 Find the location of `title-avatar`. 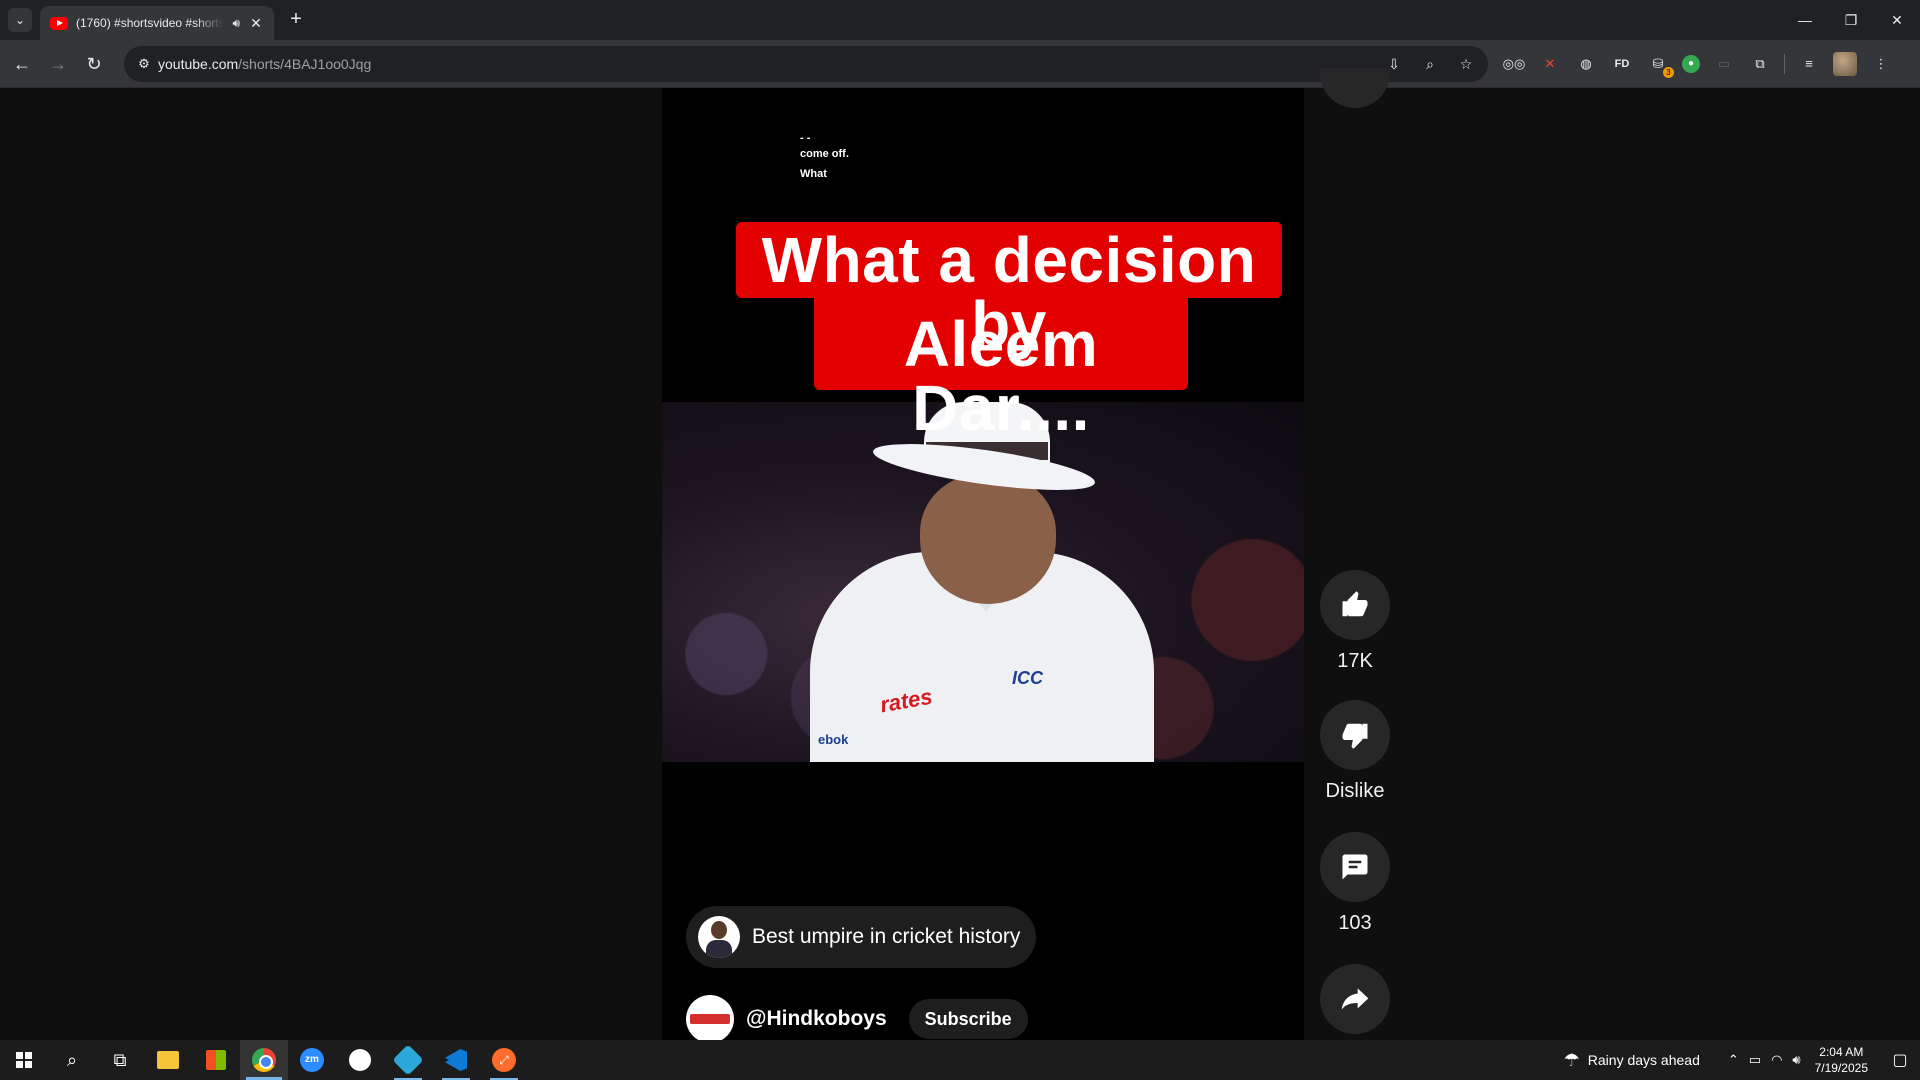

title-avatar is located at coordinates (719, 937).